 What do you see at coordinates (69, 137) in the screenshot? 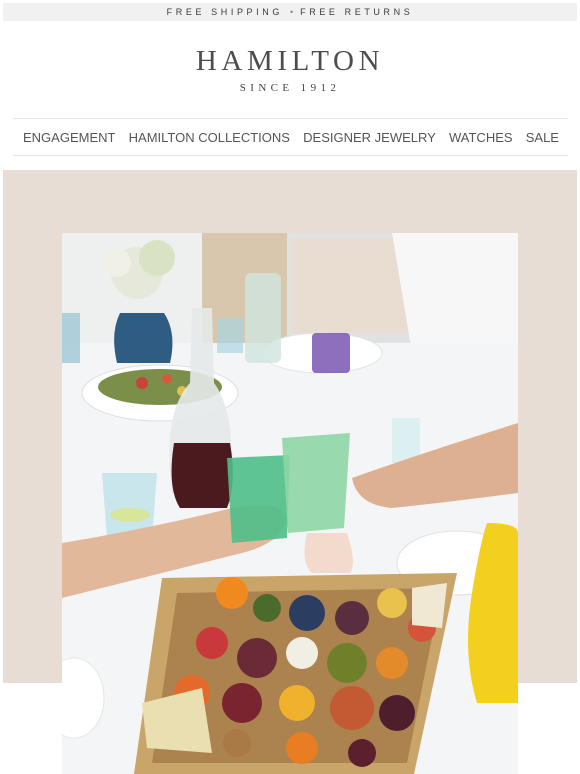
I see `nav-item-engagement: ENGAGEMENT` at bounding box center [69, 137].